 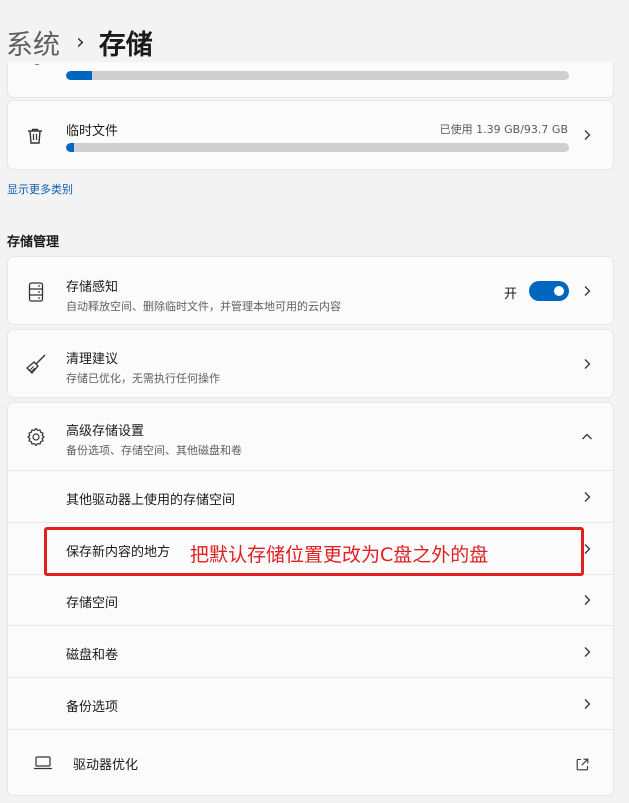 I want to click on page-title: 存储, so click(x=125, y=45).